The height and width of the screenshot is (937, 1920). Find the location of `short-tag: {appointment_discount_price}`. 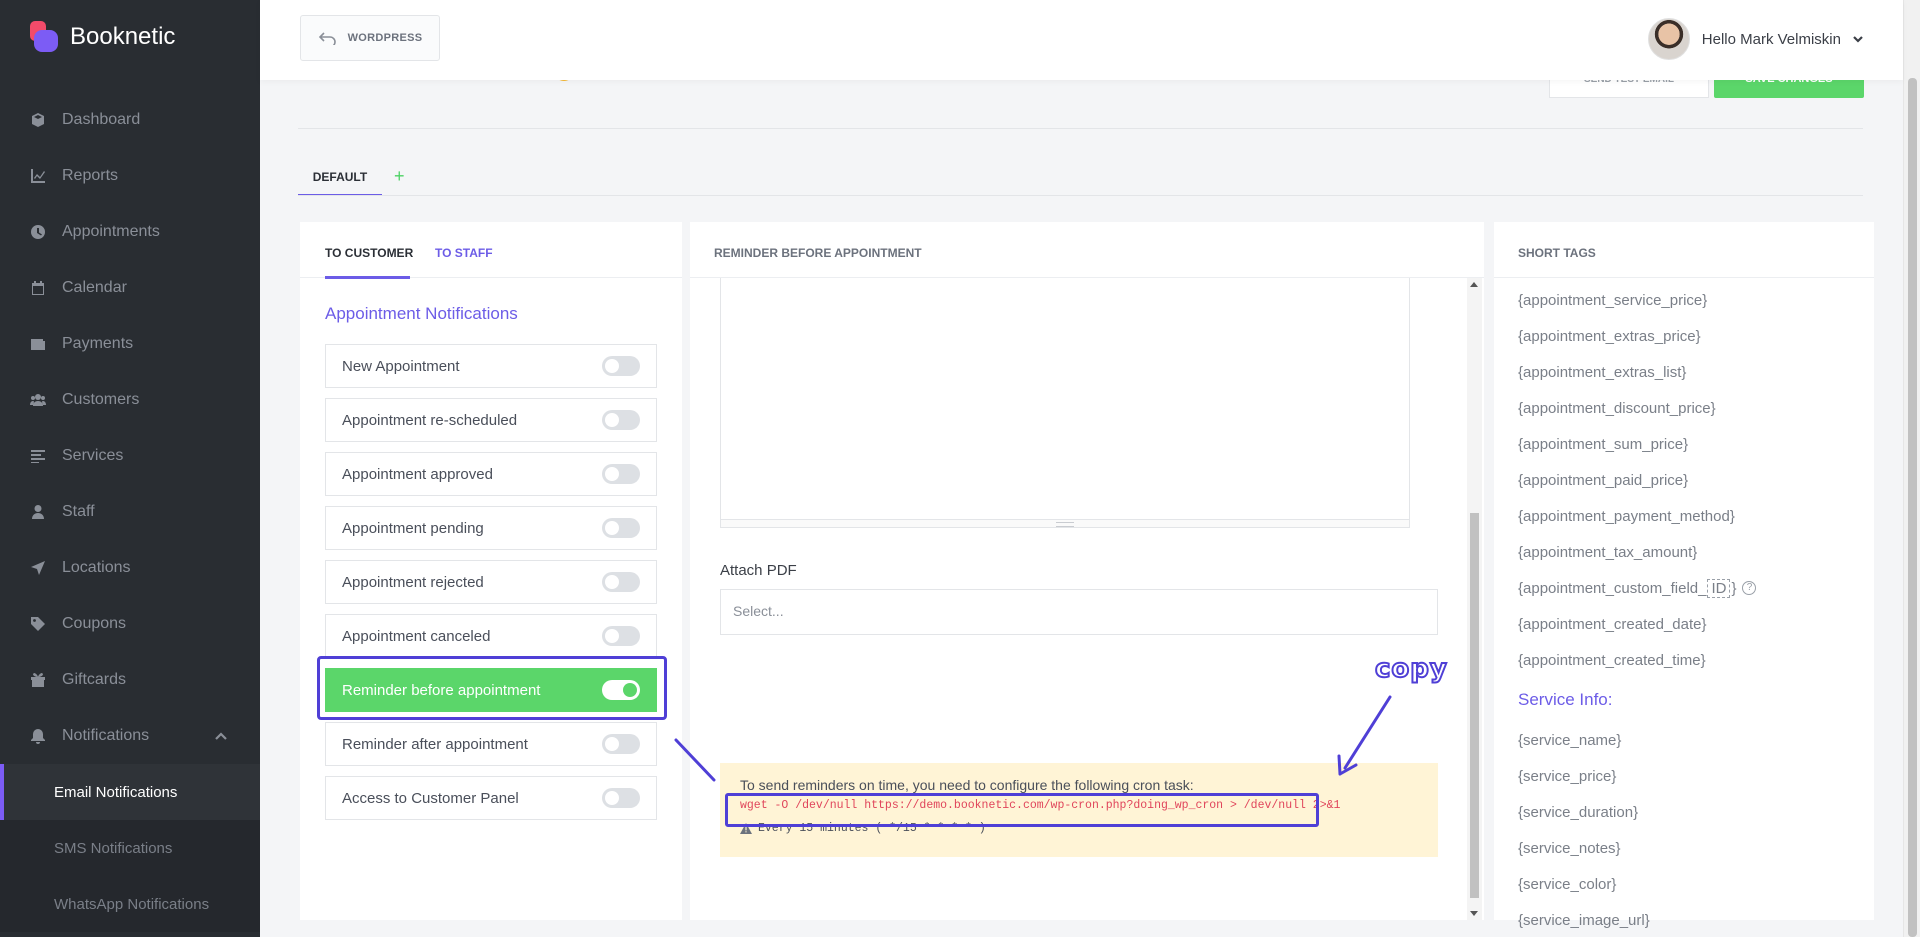

short-tag: {appointment_discount_price} is located at coordinates (1637, 408).